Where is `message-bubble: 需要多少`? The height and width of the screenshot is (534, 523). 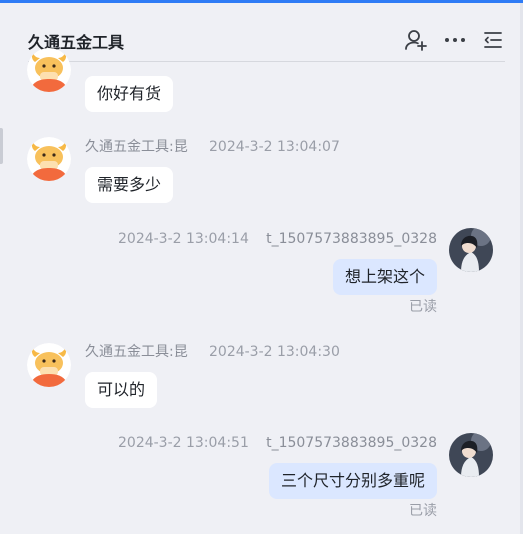
message-bubble: 需要多少 is located at coordinates (129, 185).